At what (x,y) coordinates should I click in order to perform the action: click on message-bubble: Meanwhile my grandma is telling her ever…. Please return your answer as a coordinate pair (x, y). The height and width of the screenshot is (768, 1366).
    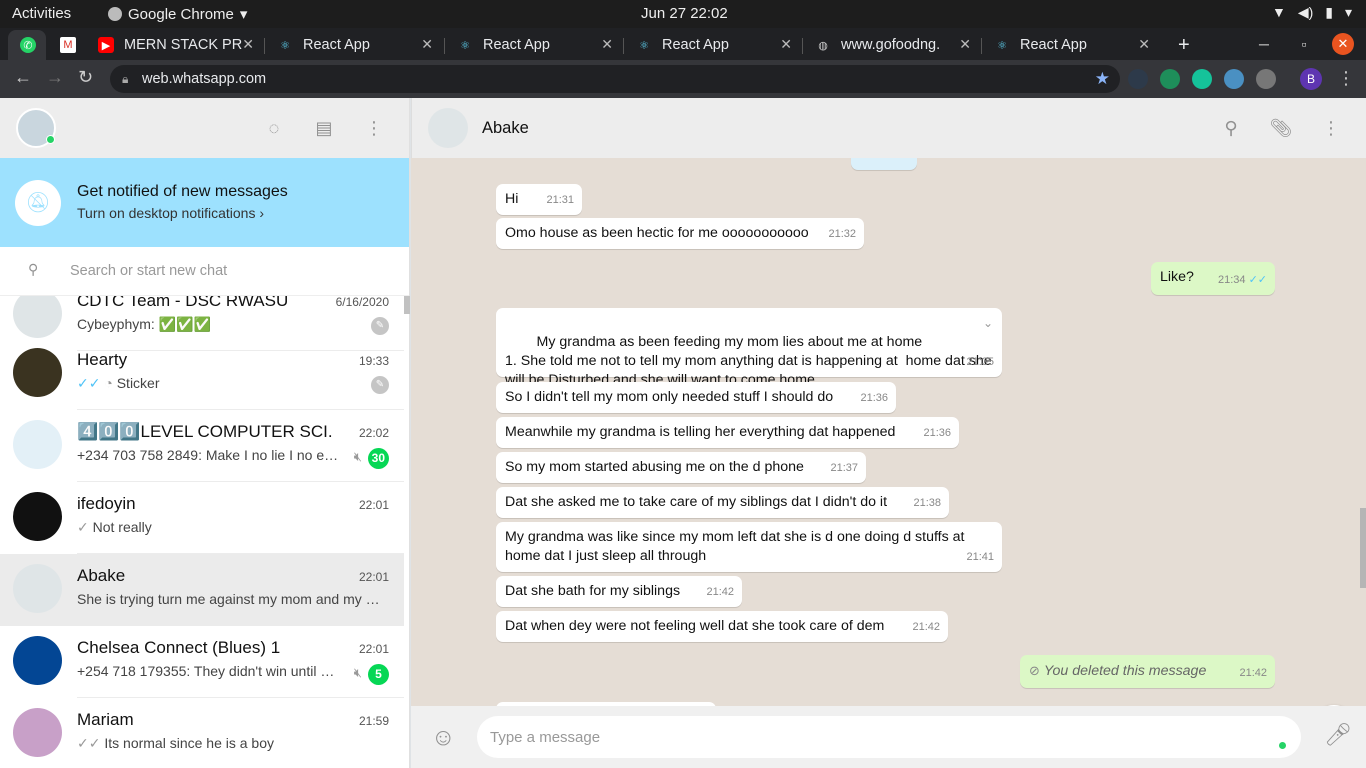
    Looking at the image, I should click on (727, 432).